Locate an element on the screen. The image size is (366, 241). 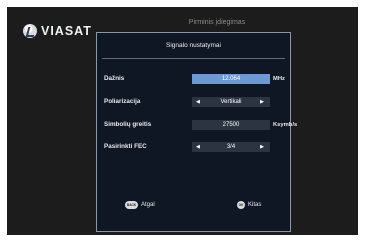
frequency-row: Dažnis 12.064 MHz is located at coordinates (194, 79).